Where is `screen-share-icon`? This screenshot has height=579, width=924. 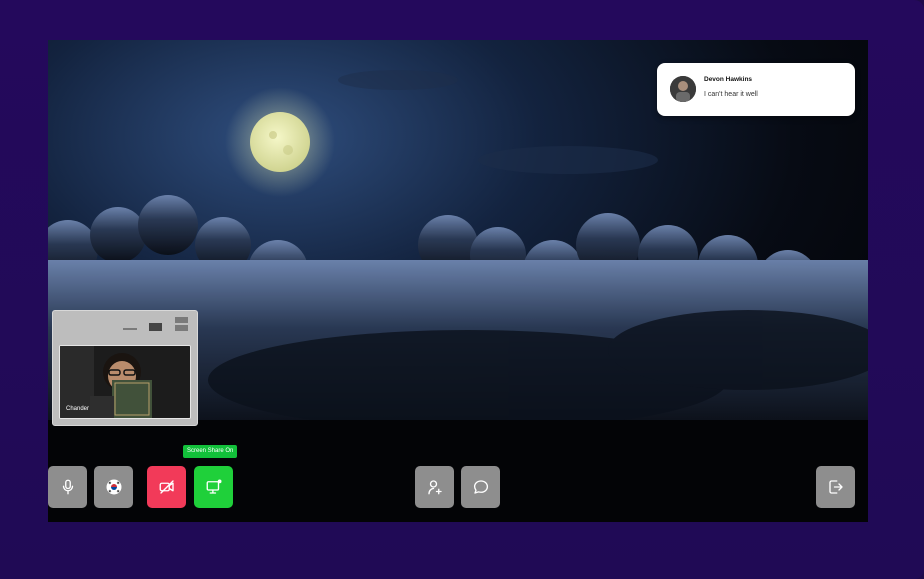
screen-share-icon is located at coordinates (213, 486).